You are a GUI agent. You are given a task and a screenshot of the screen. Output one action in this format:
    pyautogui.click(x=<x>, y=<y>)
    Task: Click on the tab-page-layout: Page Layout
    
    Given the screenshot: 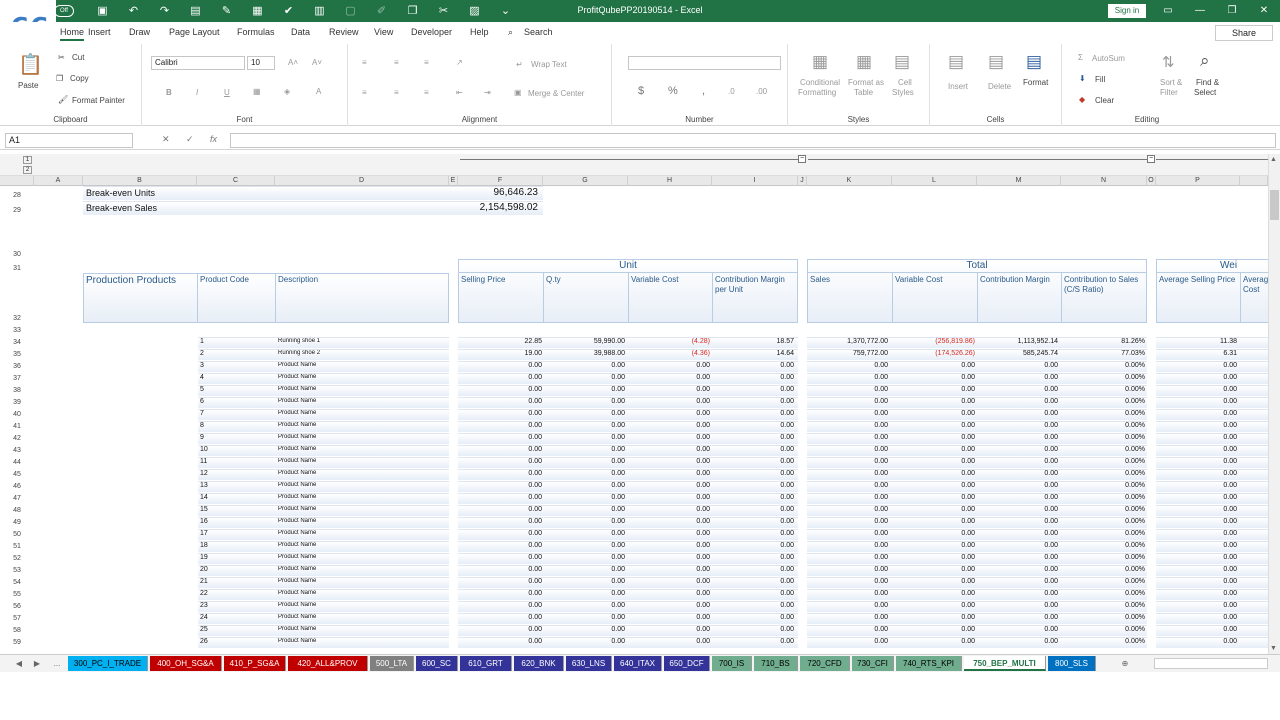 What is the action you would take?
    pyautogui.click(x=194, y=32)
    